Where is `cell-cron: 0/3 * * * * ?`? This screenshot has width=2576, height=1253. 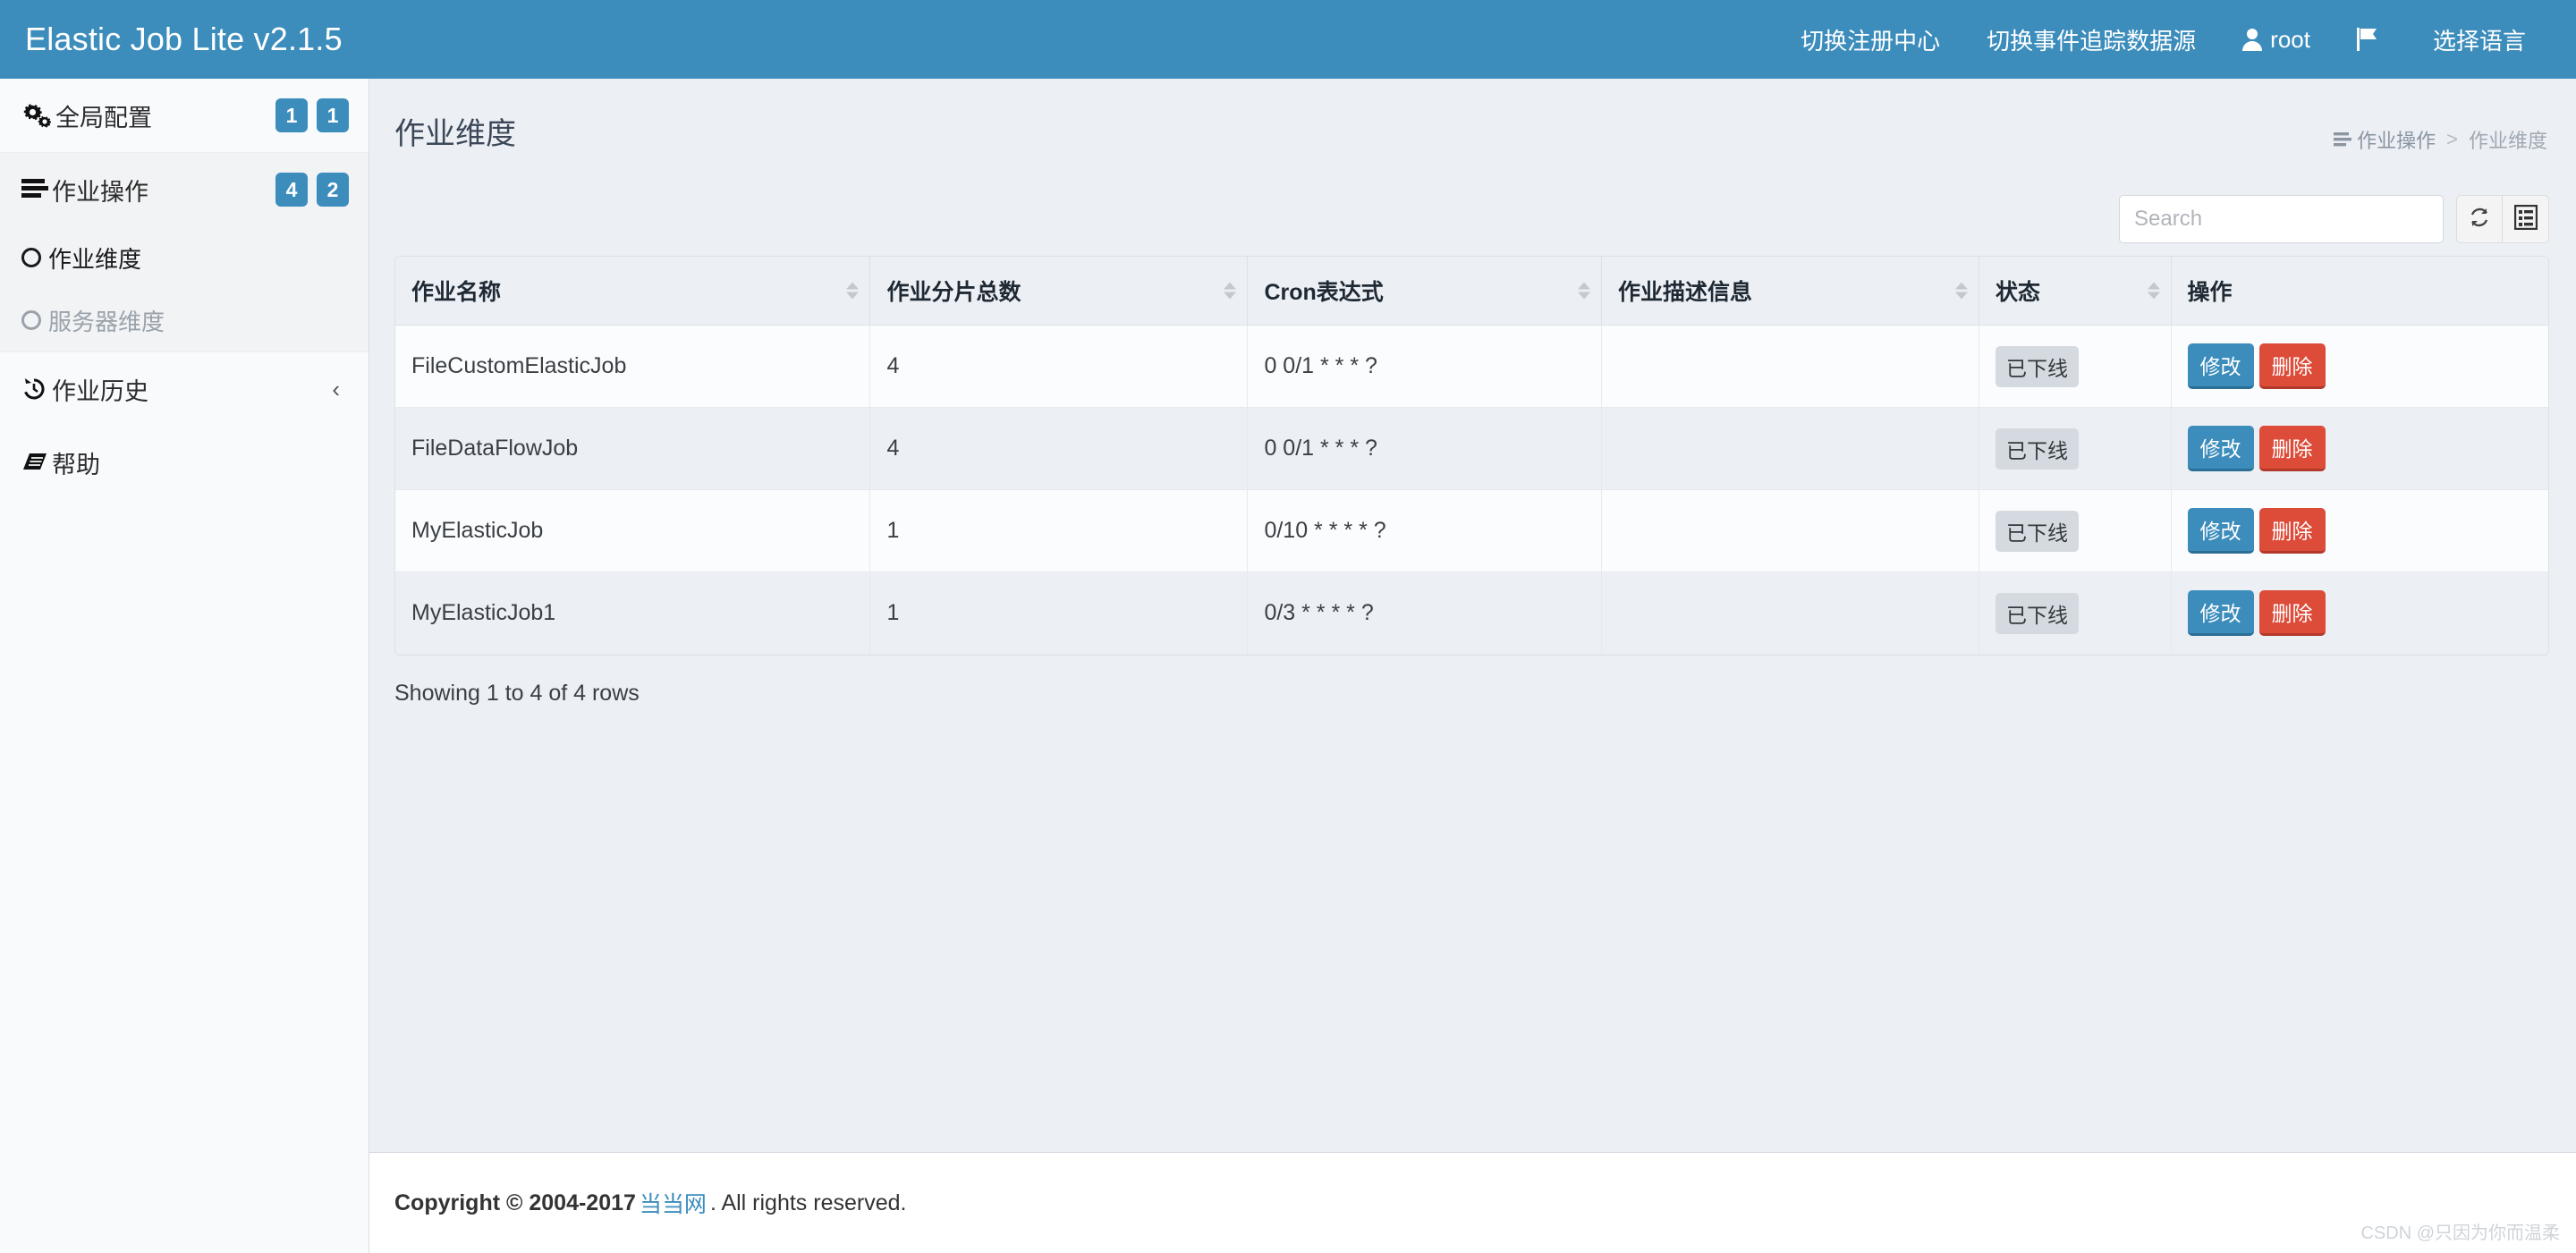
cell-cron: 0/3 * * * * ? is located at coordinates (1425, 613).